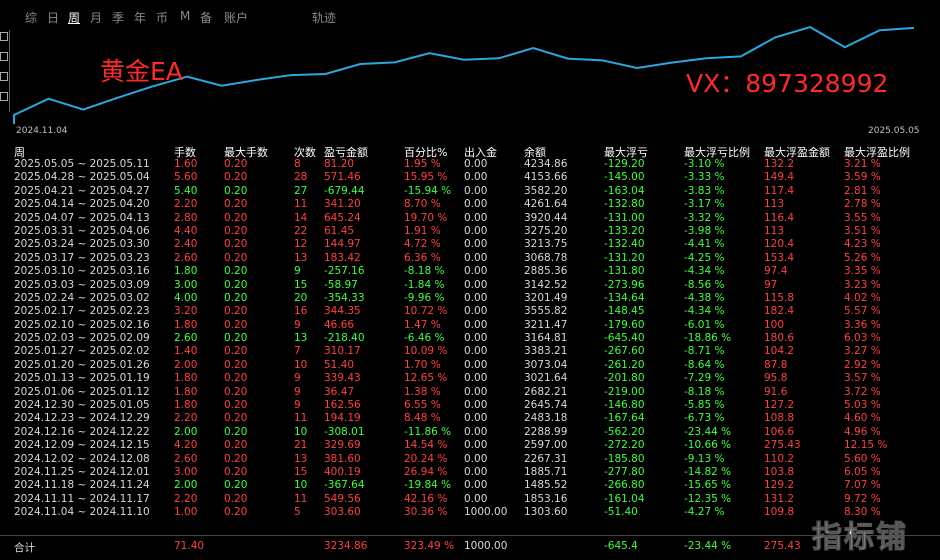 The image size is (940, 560). What do you see at coordinates (82, 445) in the screenshot?
I see `table-cell: 2024.12.09 ~ 2024.12.15` at bounding box center [82, 445].